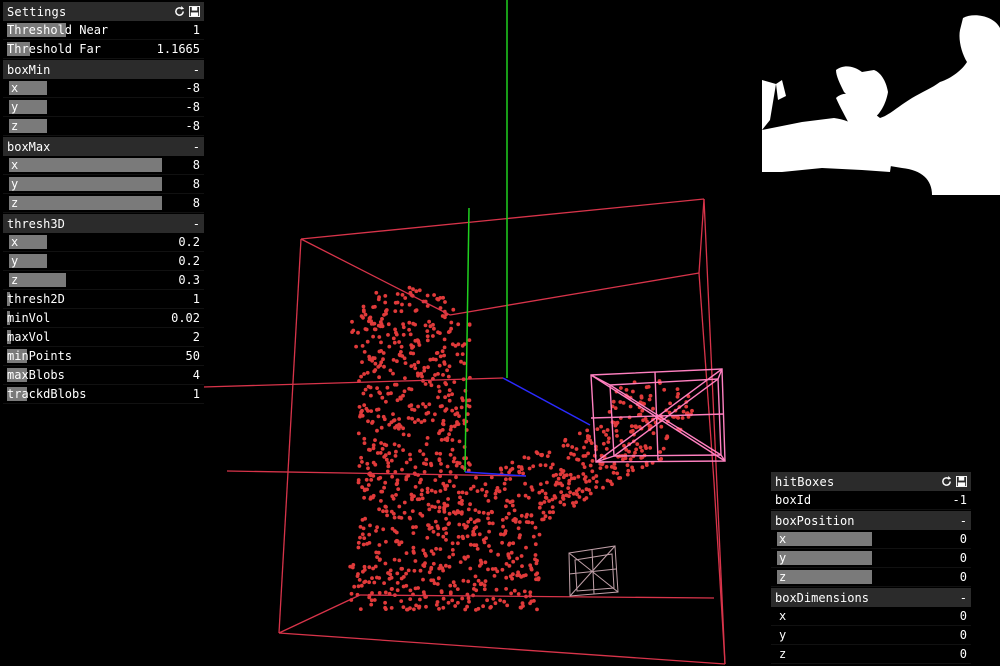 Image resolution: width=1000 pixels, height=666 pixels. I want to click on trackdblobs-slider: trackdBlobs 1, so click(103, 394).